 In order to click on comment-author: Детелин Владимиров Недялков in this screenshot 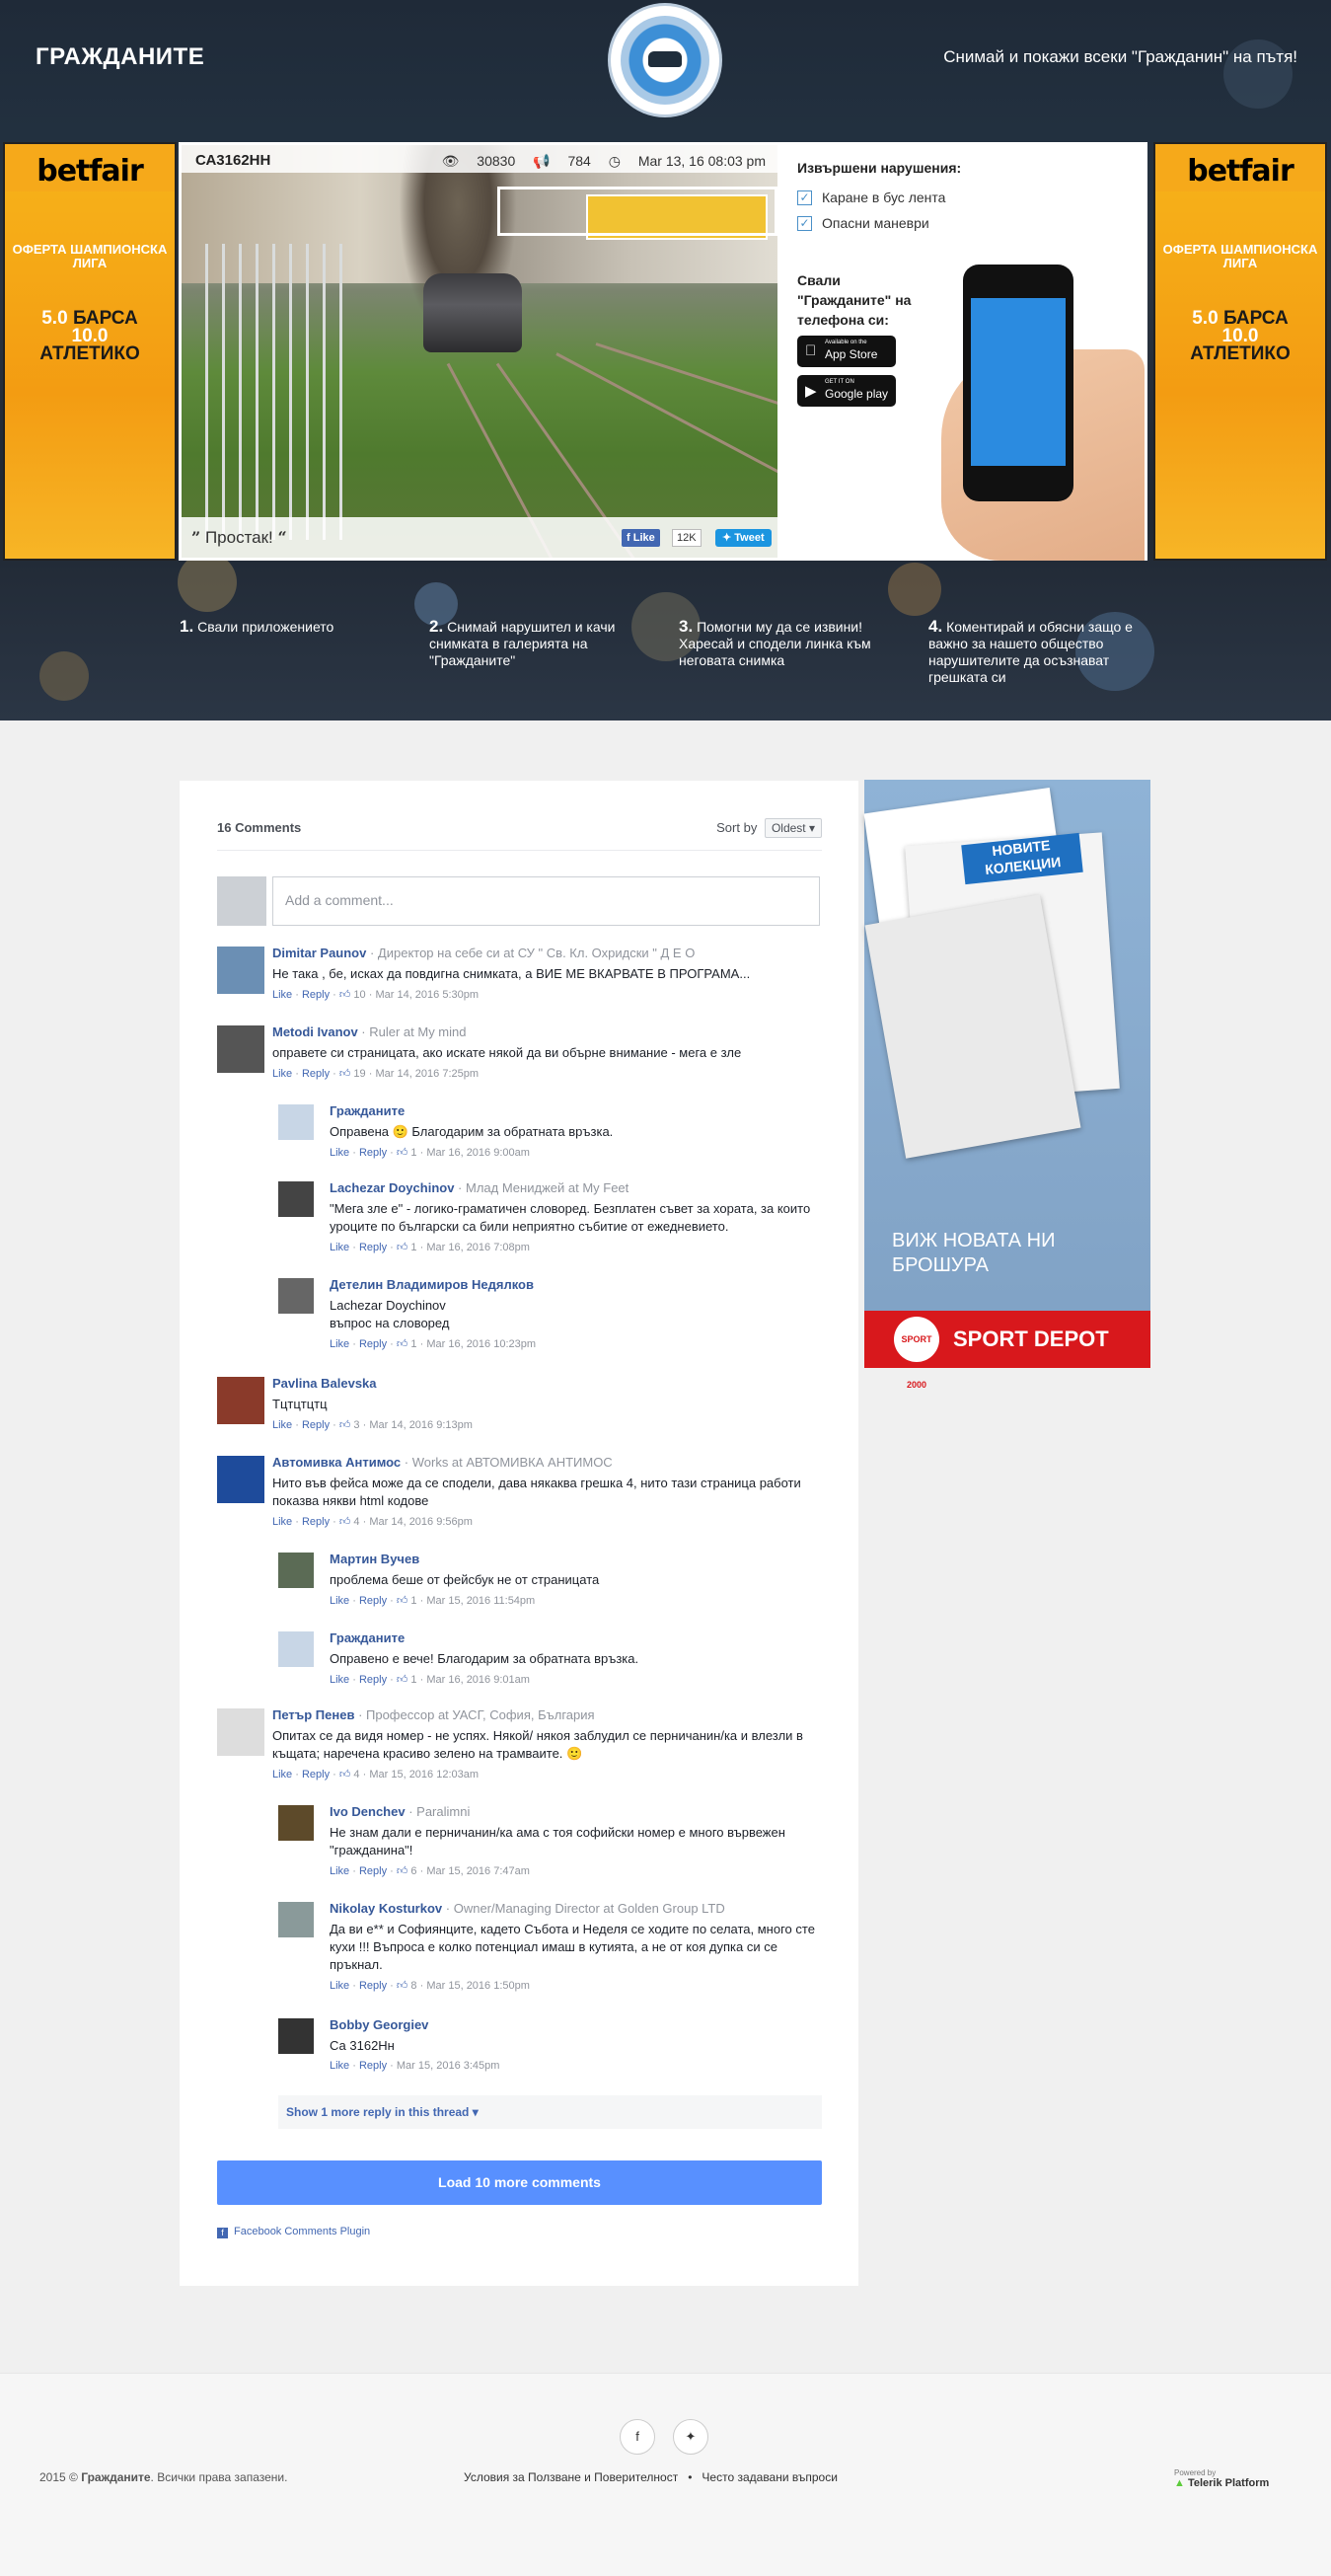, I will do `click(432, 1284)`.